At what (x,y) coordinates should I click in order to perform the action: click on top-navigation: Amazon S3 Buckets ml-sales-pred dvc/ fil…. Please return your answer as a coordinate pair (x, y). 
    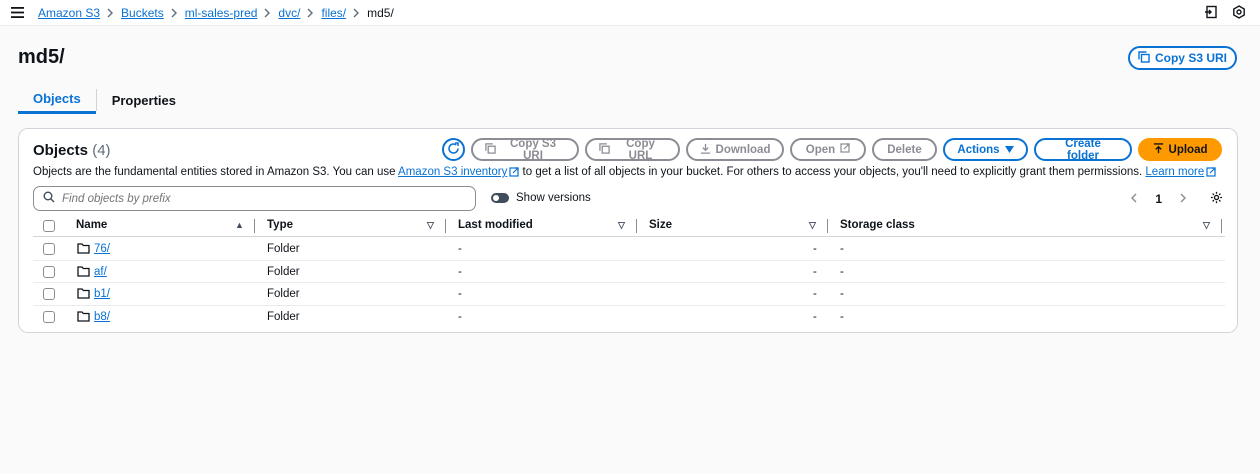
    Looking at the image, I should click on (630, 13).